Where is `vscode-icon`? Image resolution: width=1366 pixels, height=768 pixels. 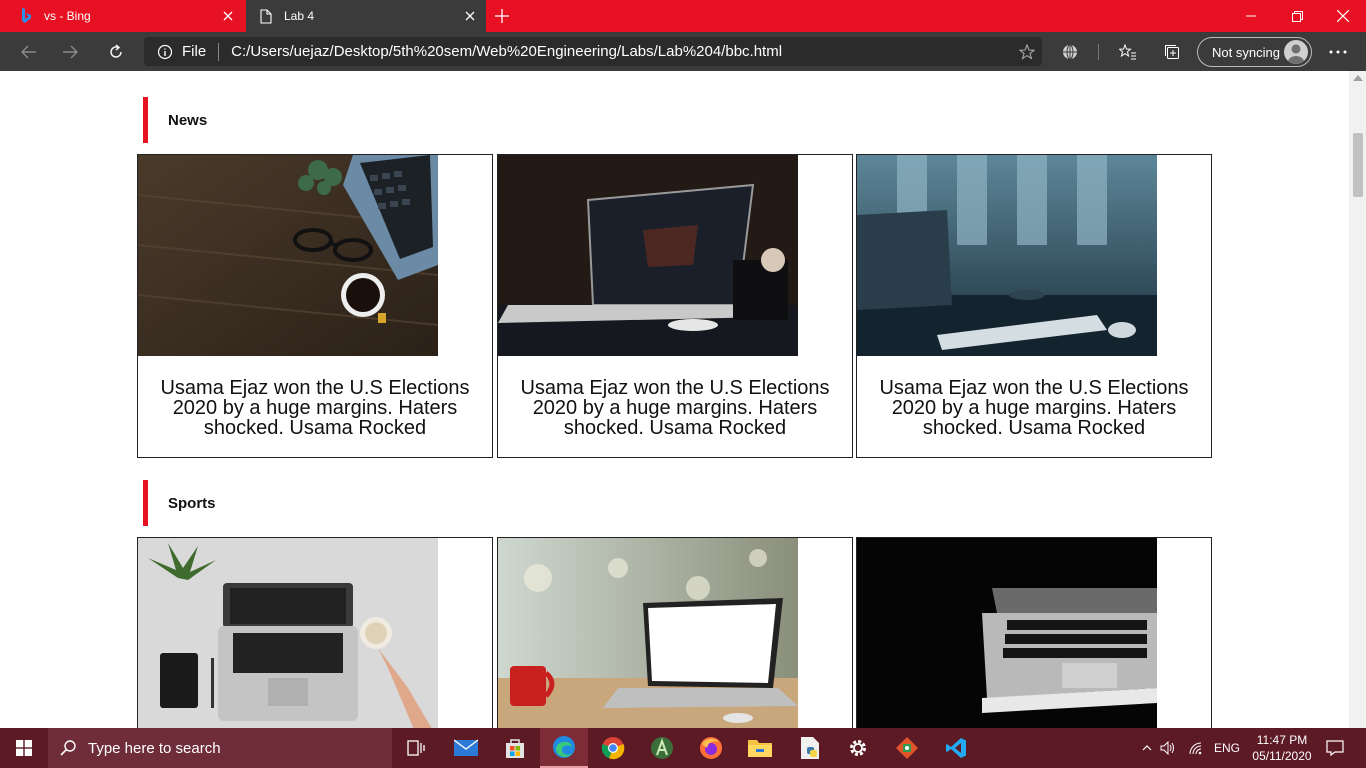
vscode-icon is located at coordinates (956, 748).